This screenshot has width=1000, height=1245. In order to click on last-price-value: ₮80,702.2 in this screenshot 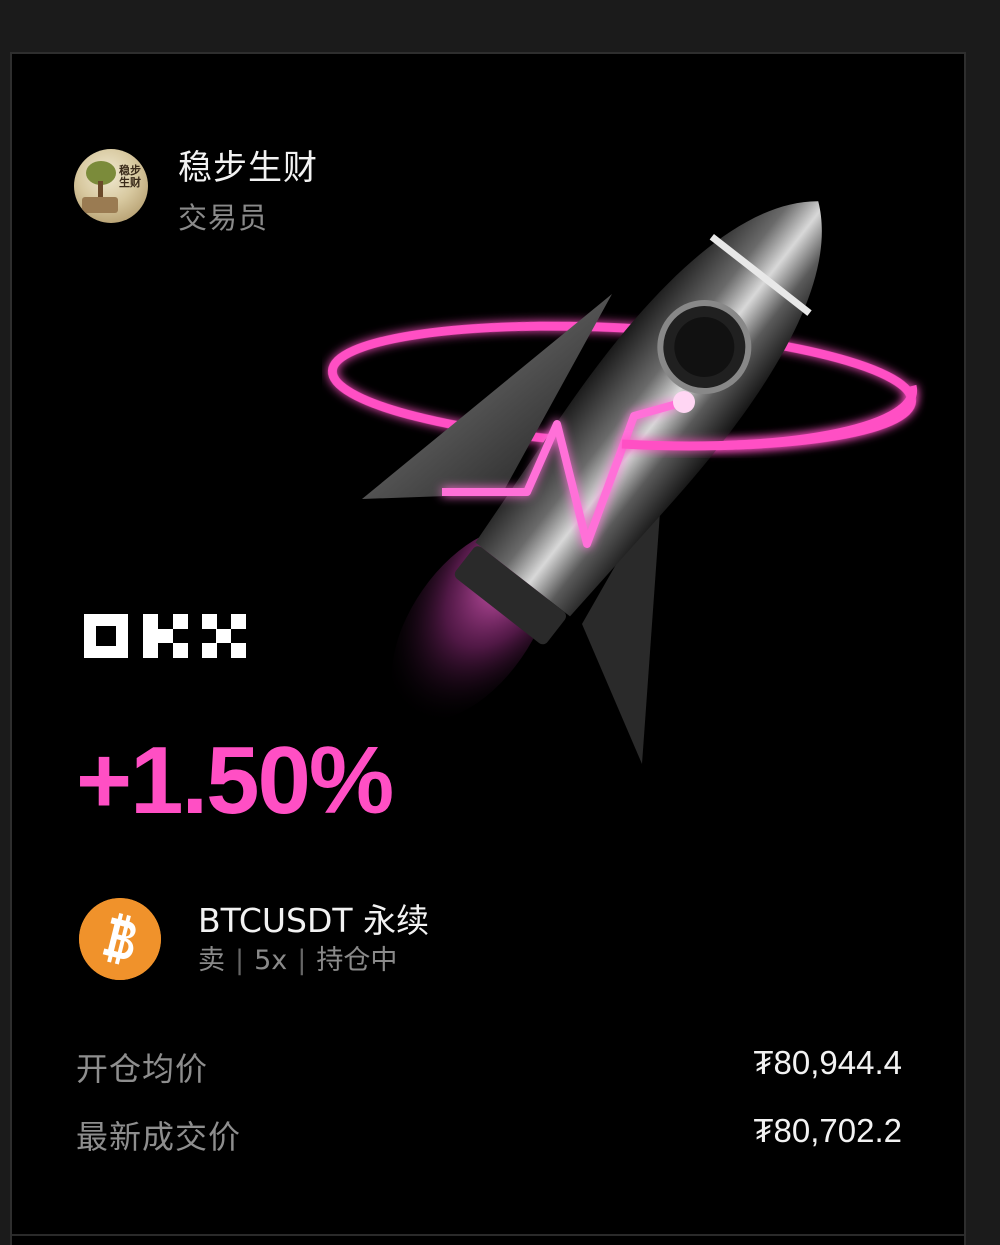, I will do `click(827, 1130)`.